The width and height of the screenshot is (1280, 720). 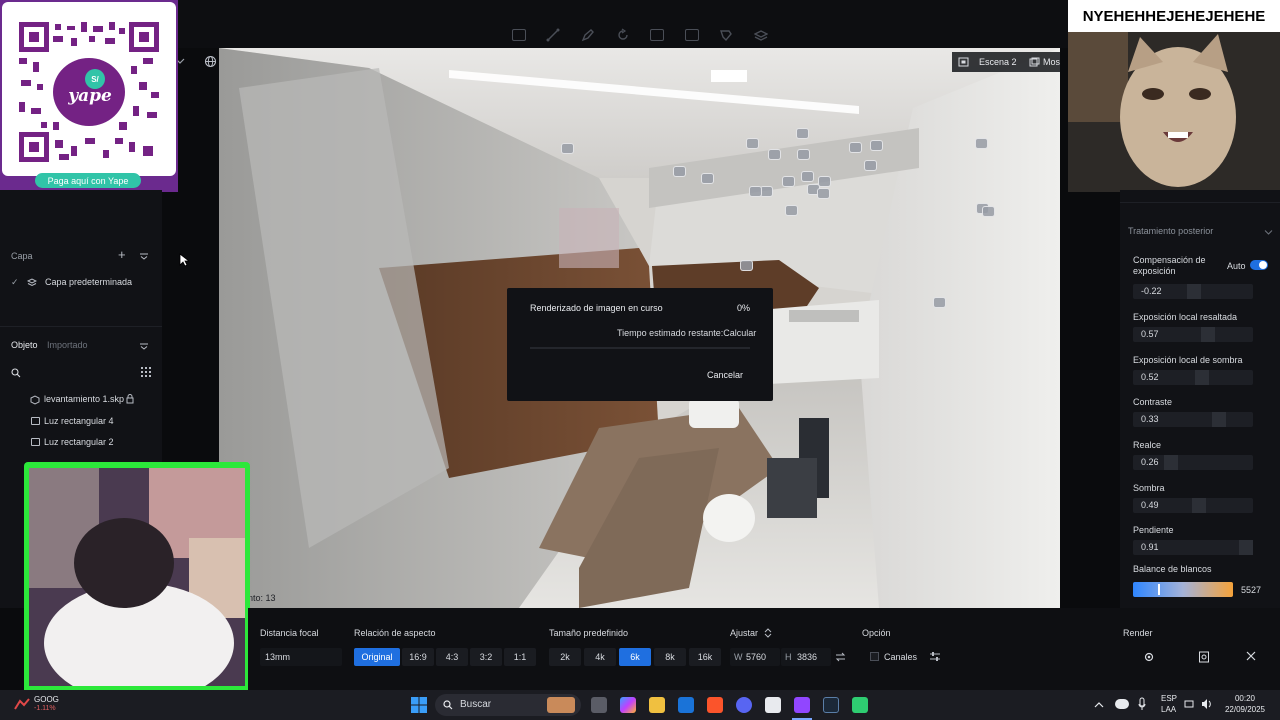 What do you see at coordinates (761, 35) in the screenshot?
I see `layers-tool-icon` at bounding box center [761, 35].